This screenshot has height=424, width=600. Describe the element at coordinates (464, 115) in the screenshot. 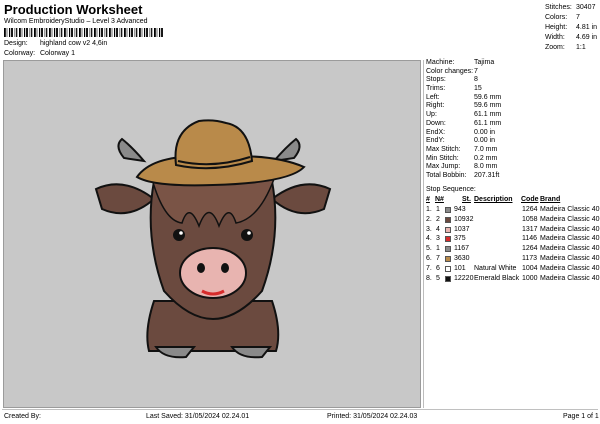

I see `info-up: Up: 61.1 mm` at that location.